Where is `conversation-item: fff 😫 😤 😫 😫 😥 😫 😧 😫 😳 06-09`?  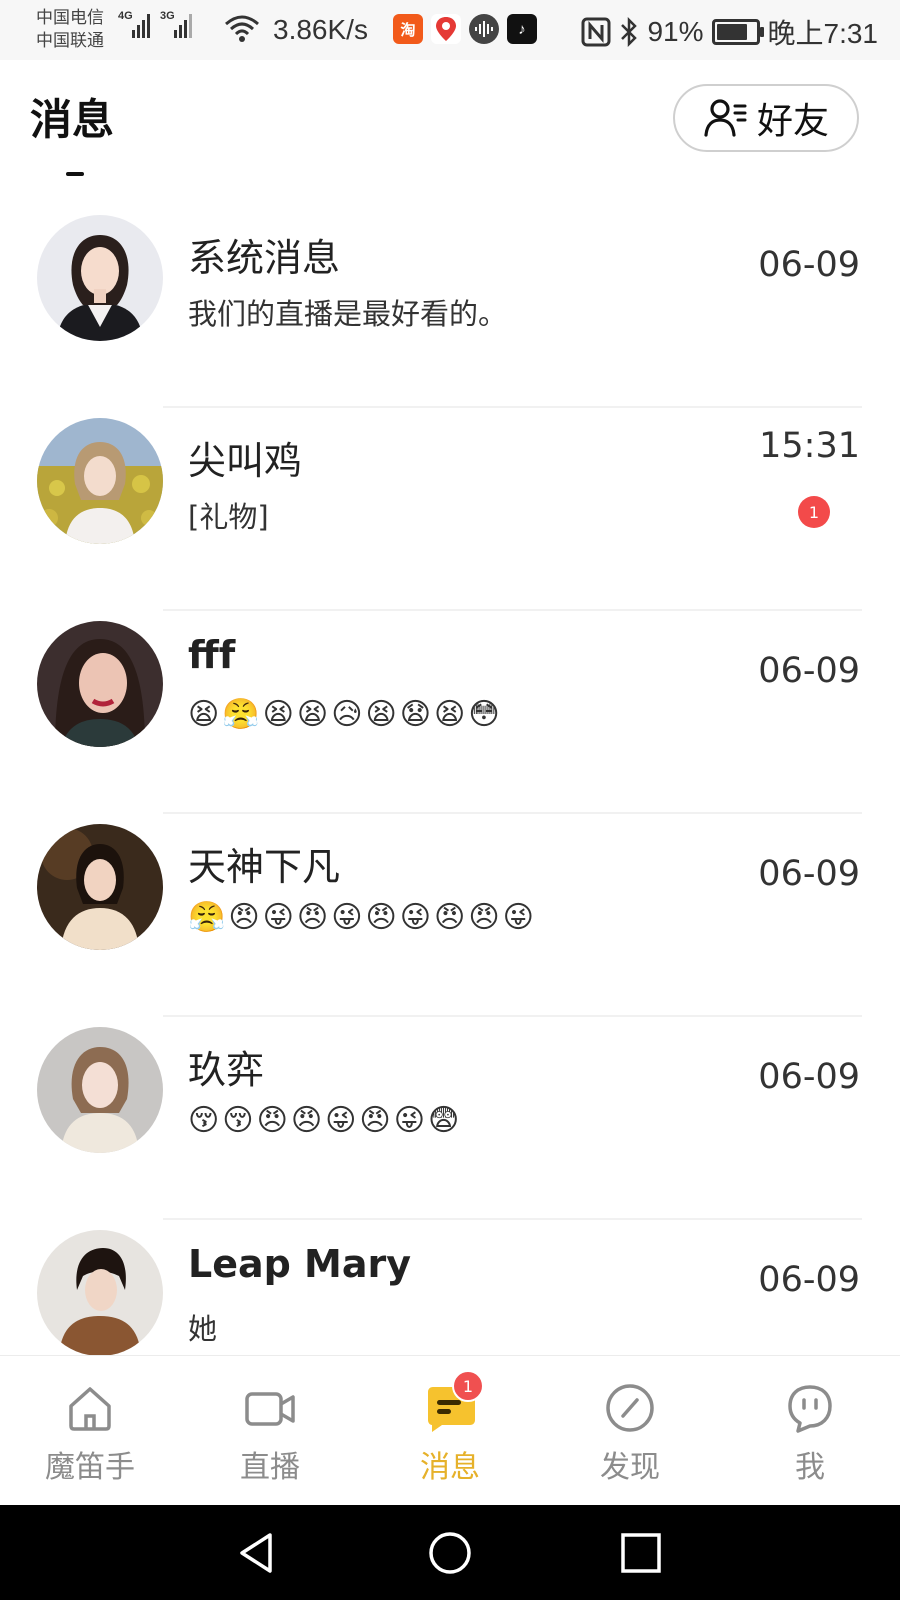 conversation-item: fff 😫 😤 😫 😫 😥 😫 😧 😫 😳 06-09 is located at coordinates (450, 712).